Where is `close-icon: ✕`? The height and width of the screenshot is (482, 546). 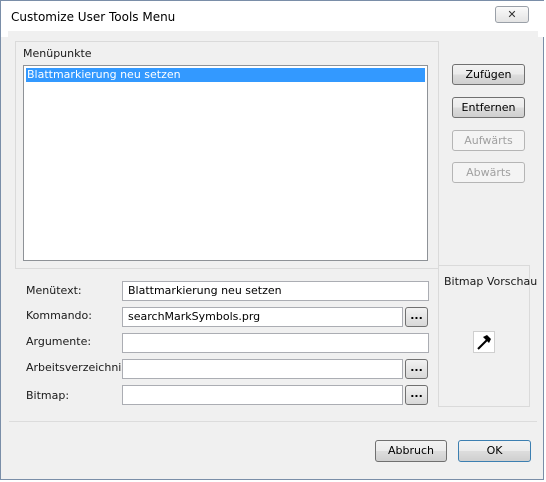 close-icon: ✕ is located at coordinates (512, 14).